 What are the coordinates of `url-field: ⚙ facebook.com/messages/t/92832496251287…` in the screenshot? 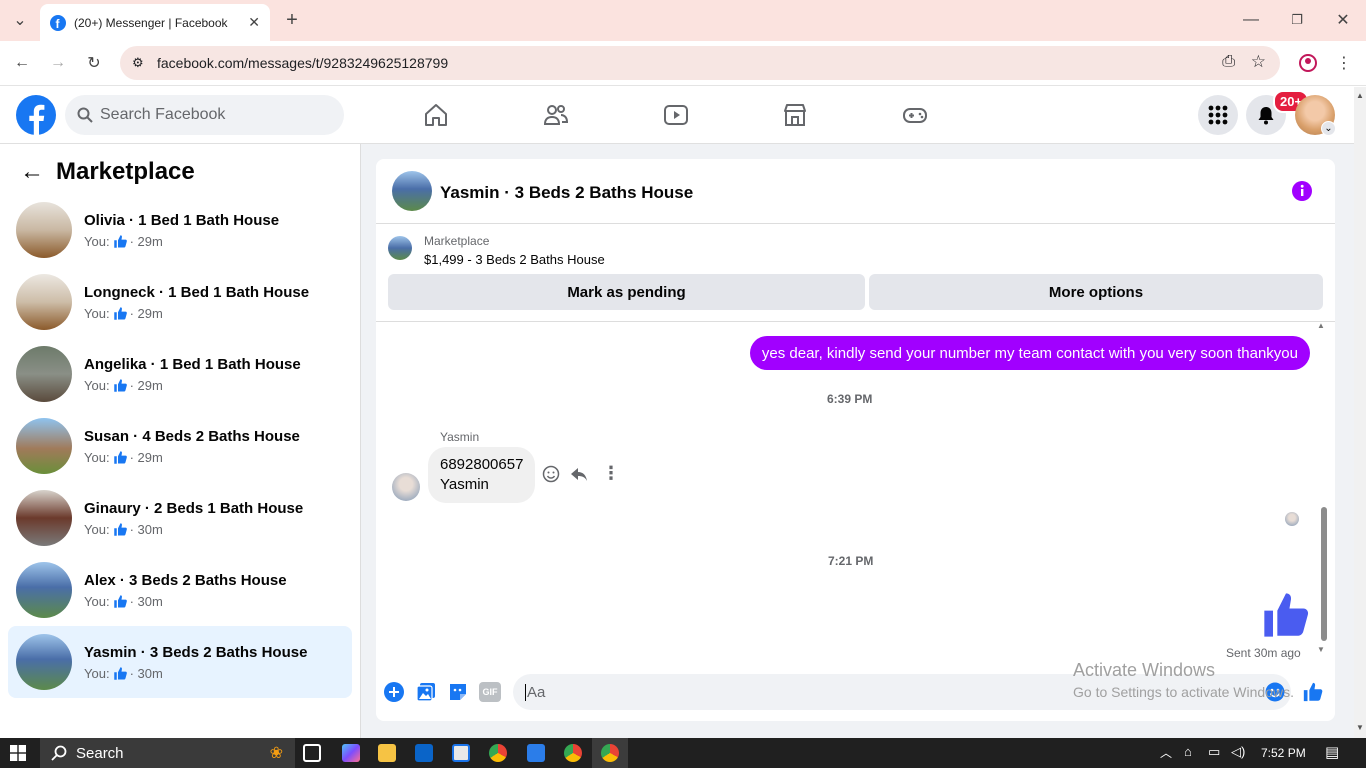 It's located at (700, 63).